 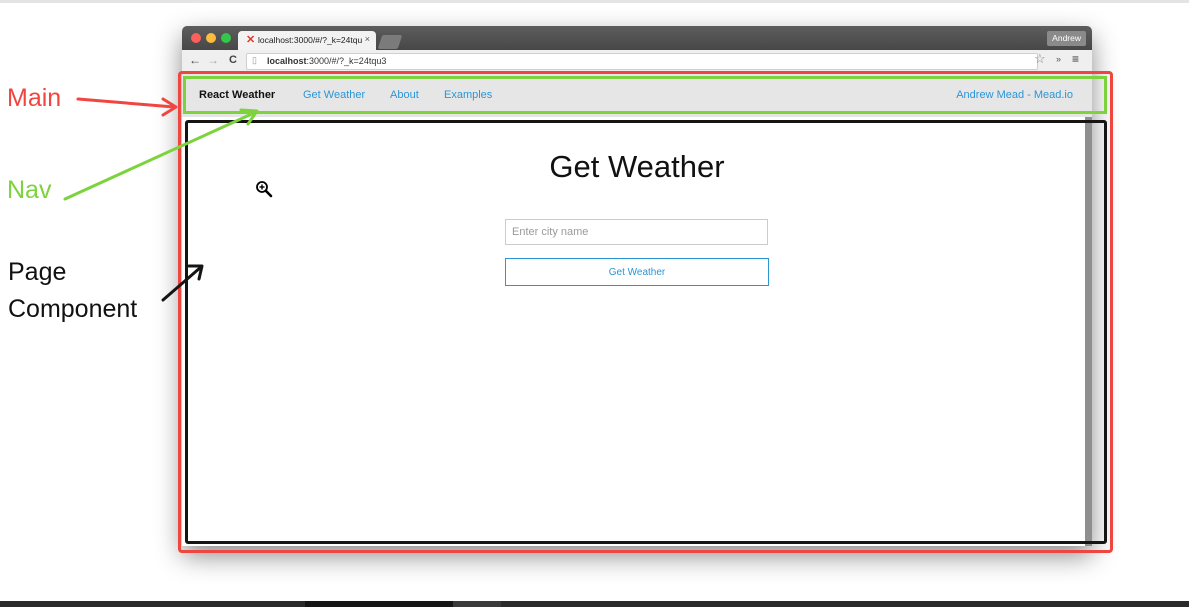 What do you see at coordinates (127, 107) in the screenshot?
I see `main-arrow` at bounding box center [127, 107].